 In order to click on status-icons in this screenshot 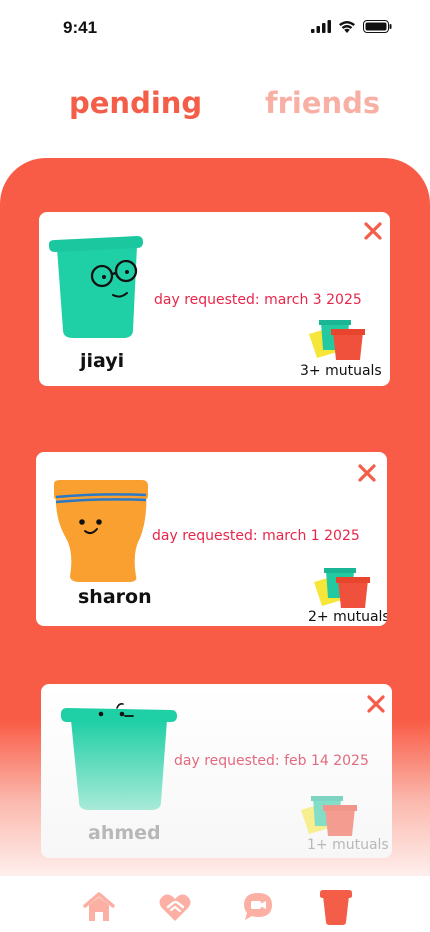, I will do `click(351, 26)`.